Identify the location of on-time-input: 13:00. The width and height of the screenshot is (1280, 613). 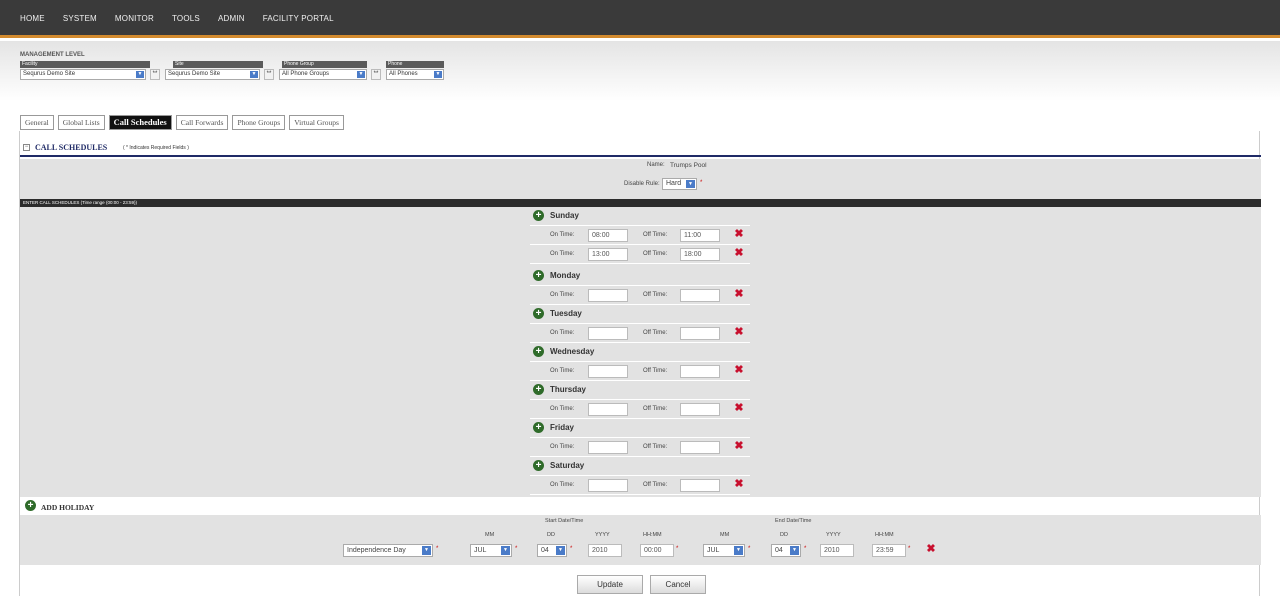
(608, 254).